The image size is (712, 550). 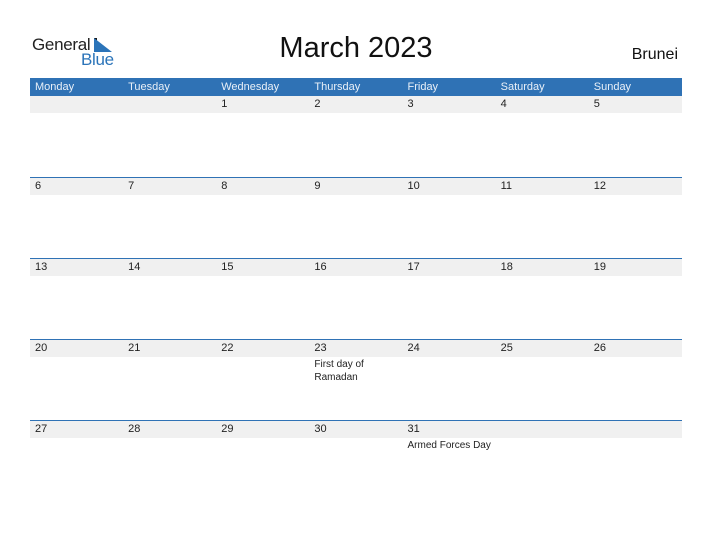 What do you see at coordinates (337, 87) in the screenshot?
I see `weekday-thursday: Thursday` at bounding box center [337, 87].